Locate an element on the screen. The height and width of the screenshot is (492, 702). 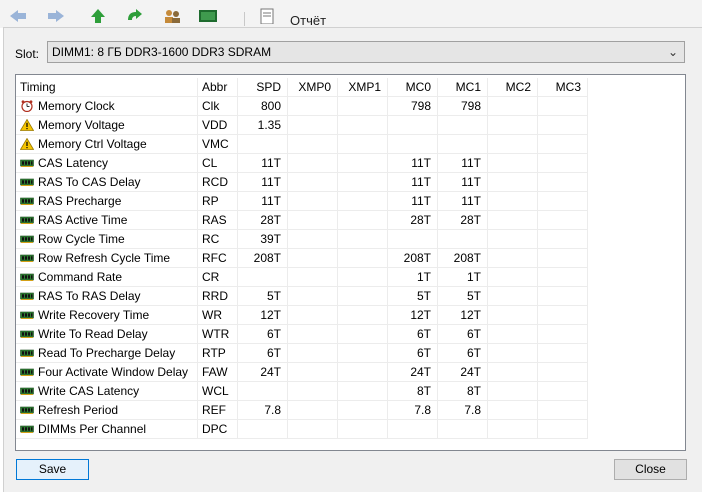
table-row: Memory Clock Clk 800 798 798 is located at coordinates (350, 106).